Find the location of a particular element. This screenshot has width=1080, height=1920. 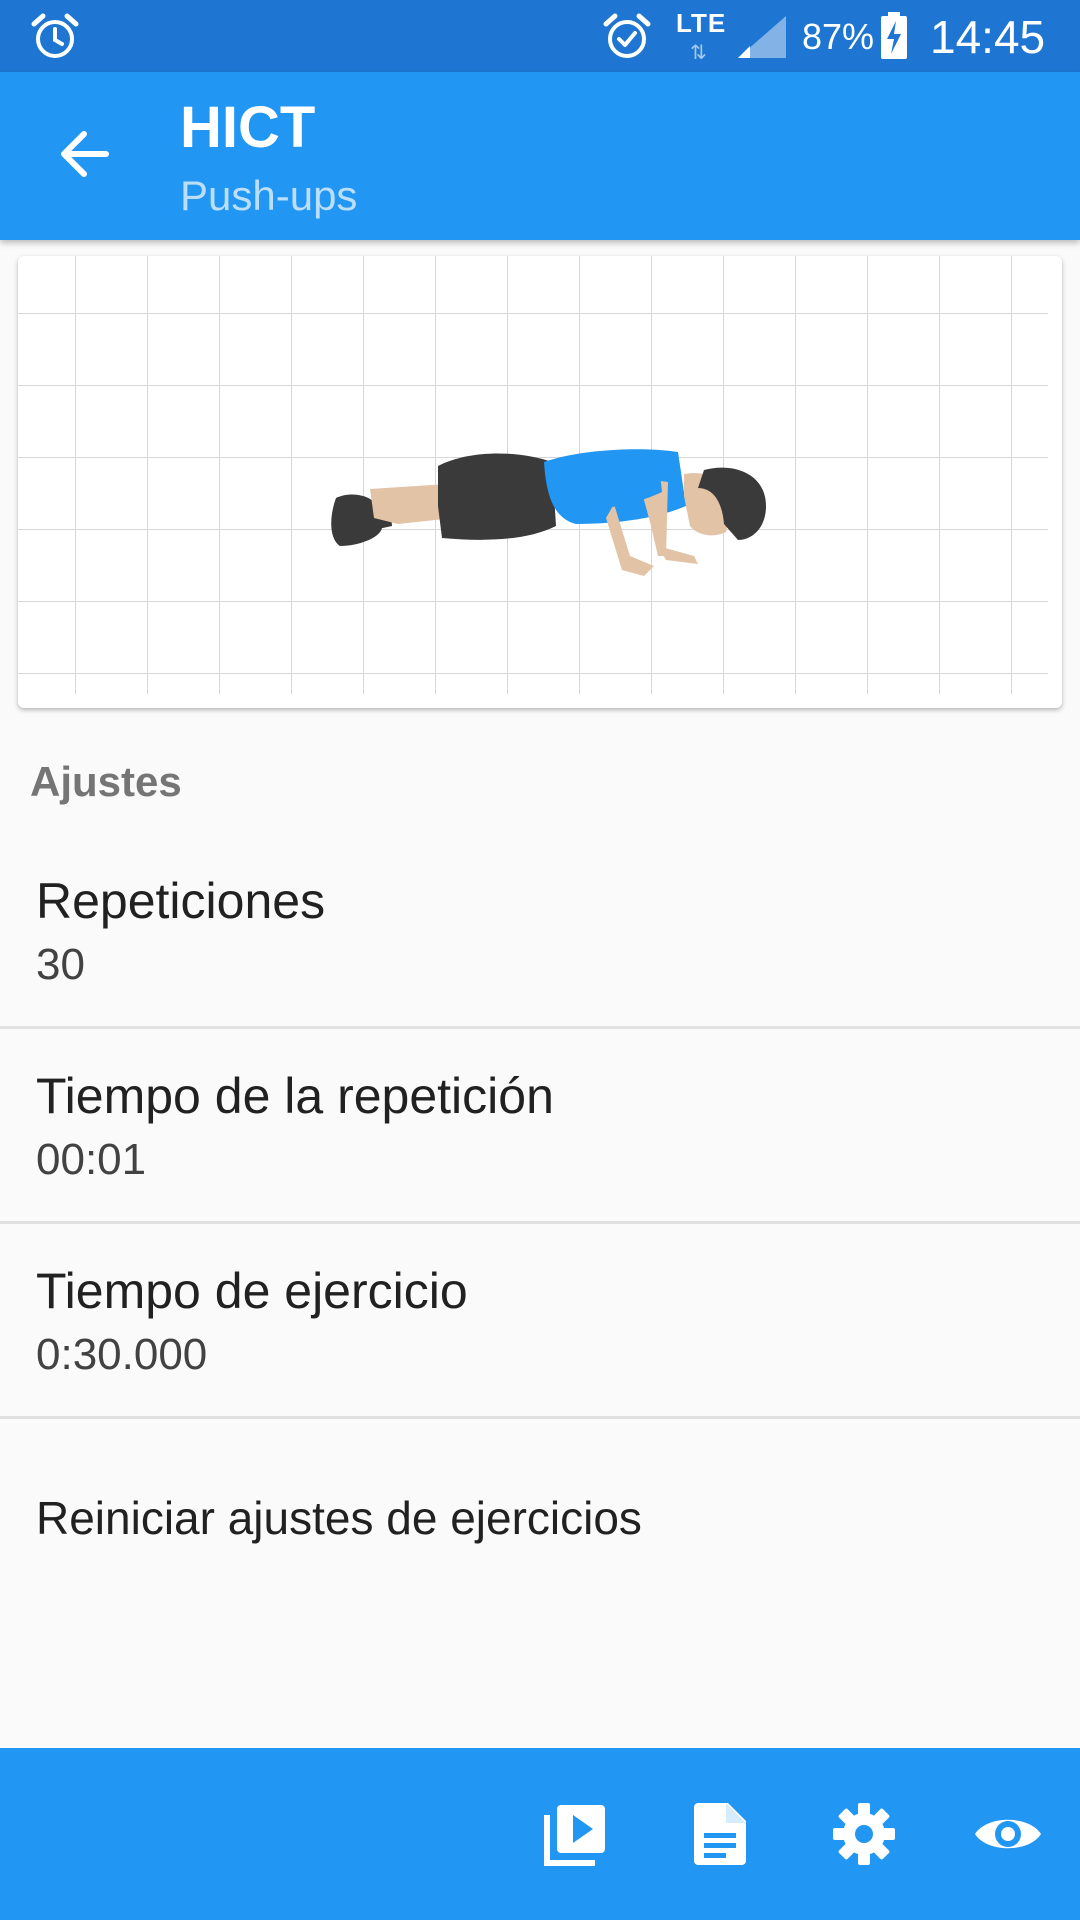

visibility-eye-icon is located at coordinates (1008, 1834).